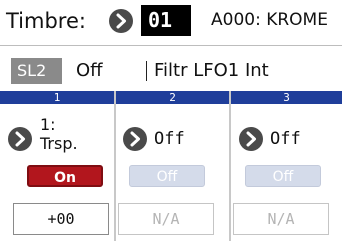 This screenshot has height=241, width=342. I want to click on timbre-label: Timbre:, so click(46, 21).